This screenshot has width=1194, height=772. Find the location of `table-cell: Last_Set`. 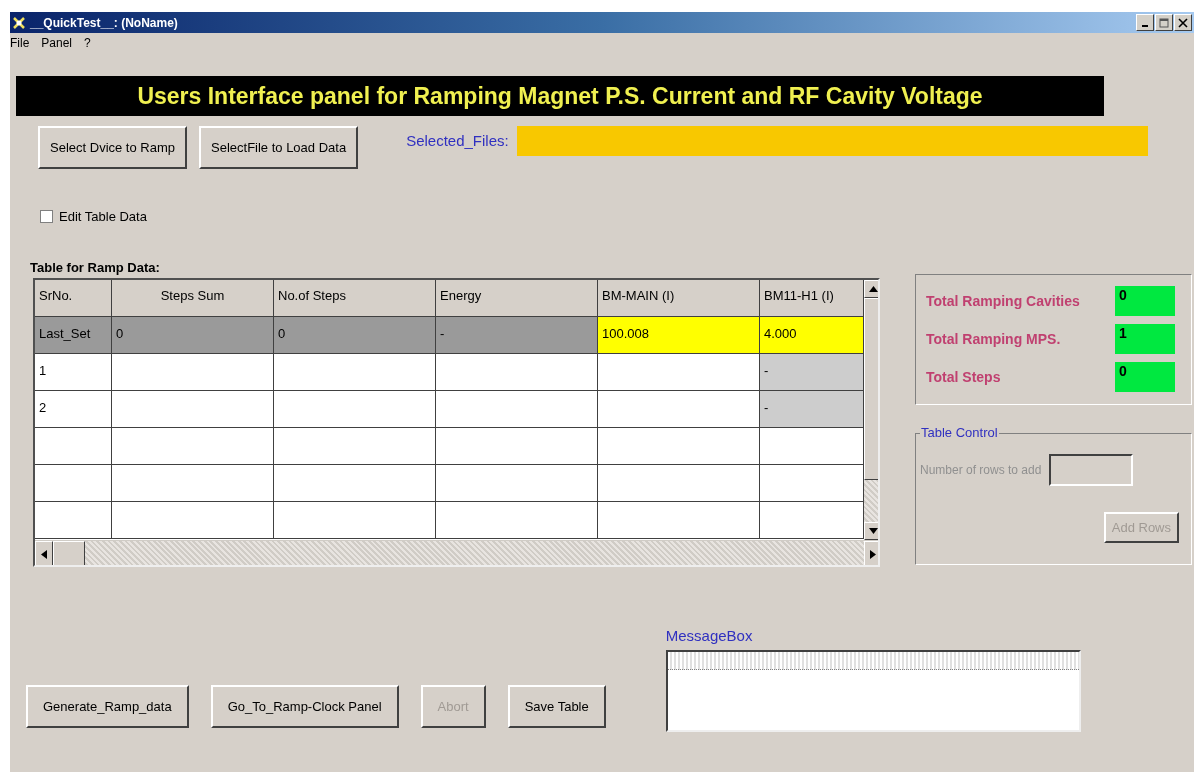

table-cell: Last_Set is located at coordinates (73, 335).